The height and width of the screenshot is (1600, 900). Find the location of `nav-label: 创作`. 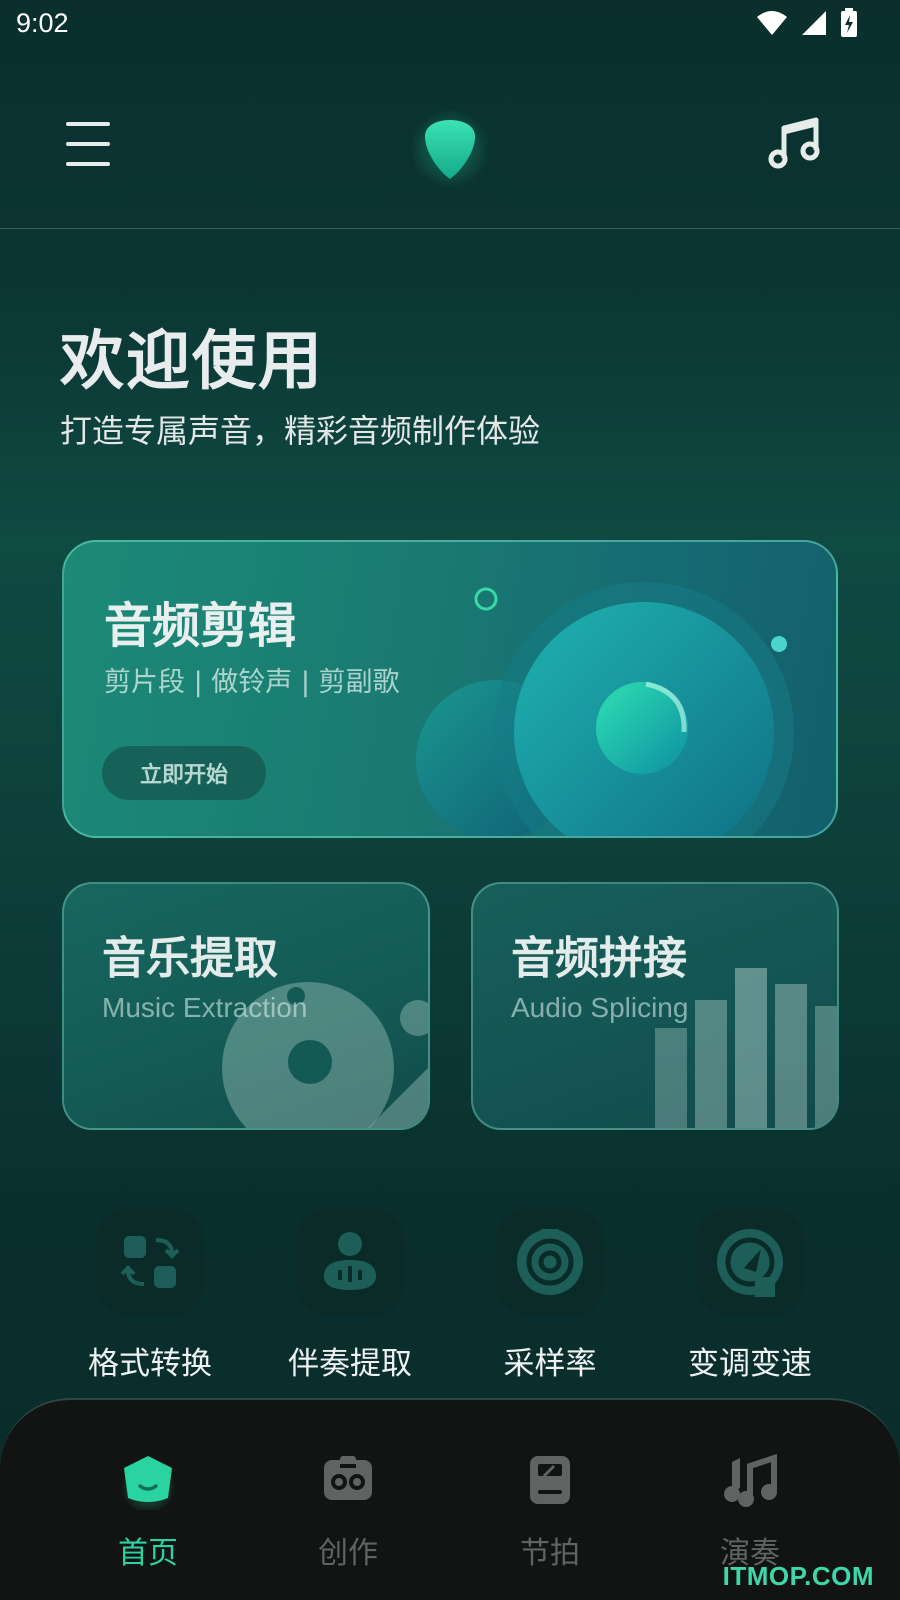

nav-label: 创作 is located at coordinates (348, 1553).